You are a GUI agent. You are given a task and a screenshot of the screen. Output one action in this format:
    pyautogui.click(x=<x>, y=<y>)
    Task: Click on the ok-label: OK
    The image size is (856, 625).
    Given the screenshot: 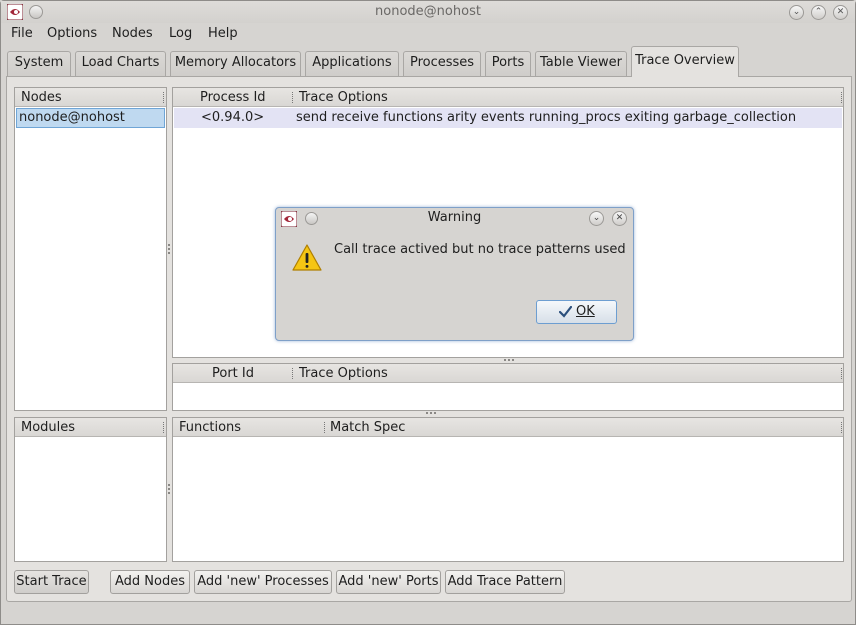 What is the action you would take?
    pyautogui.click(x=585, y=311)
    